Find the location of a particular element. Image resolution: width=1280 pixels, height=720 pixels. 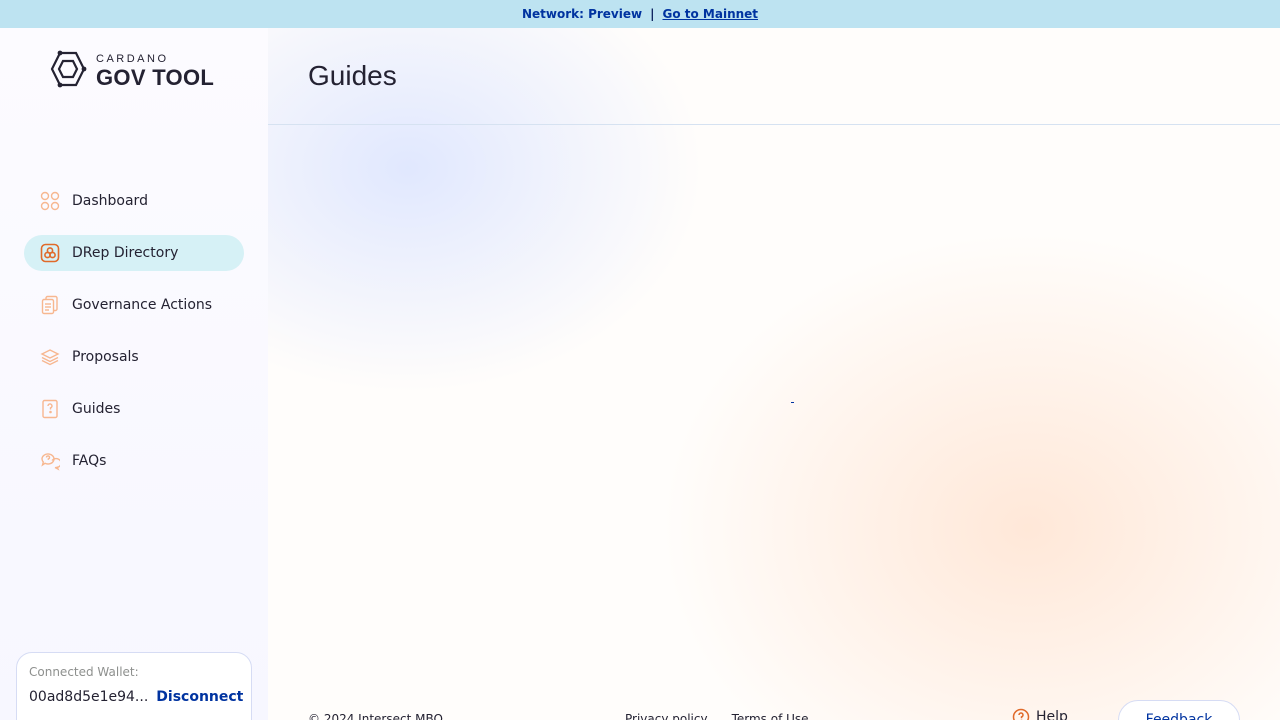

sidebar-item-label: Guides is located at coordinates (96, 409).